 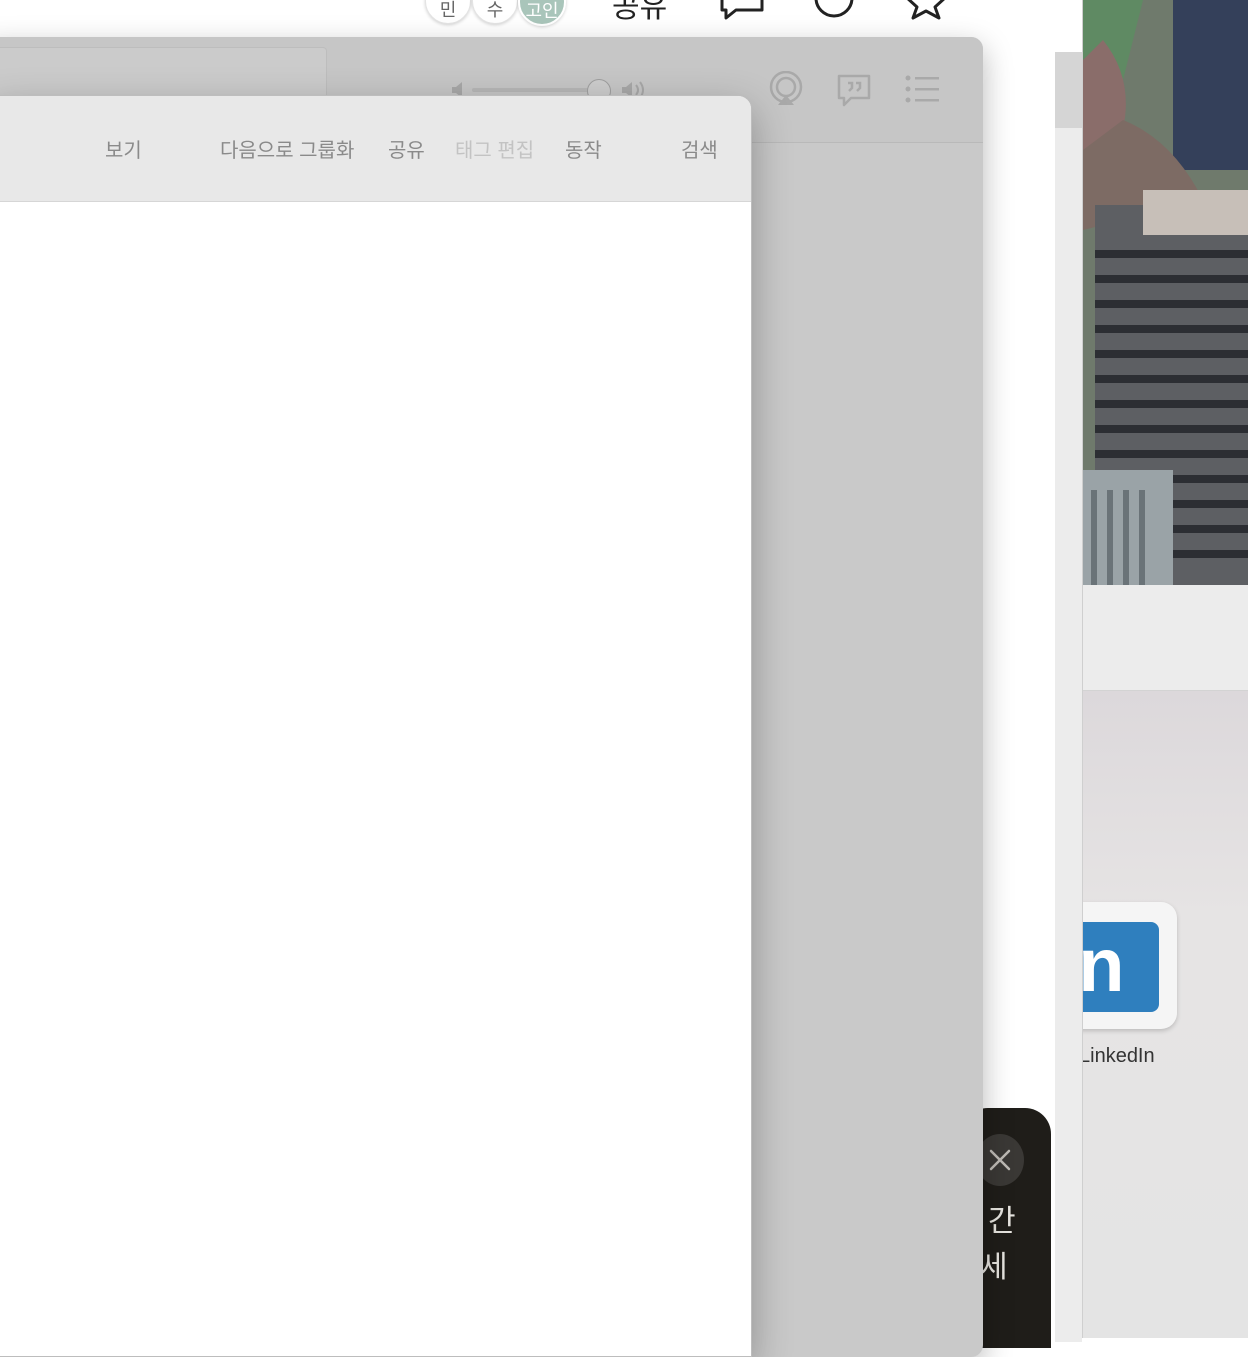 I want to click on toolbar-action: 동작, so click(x=583, y=148).